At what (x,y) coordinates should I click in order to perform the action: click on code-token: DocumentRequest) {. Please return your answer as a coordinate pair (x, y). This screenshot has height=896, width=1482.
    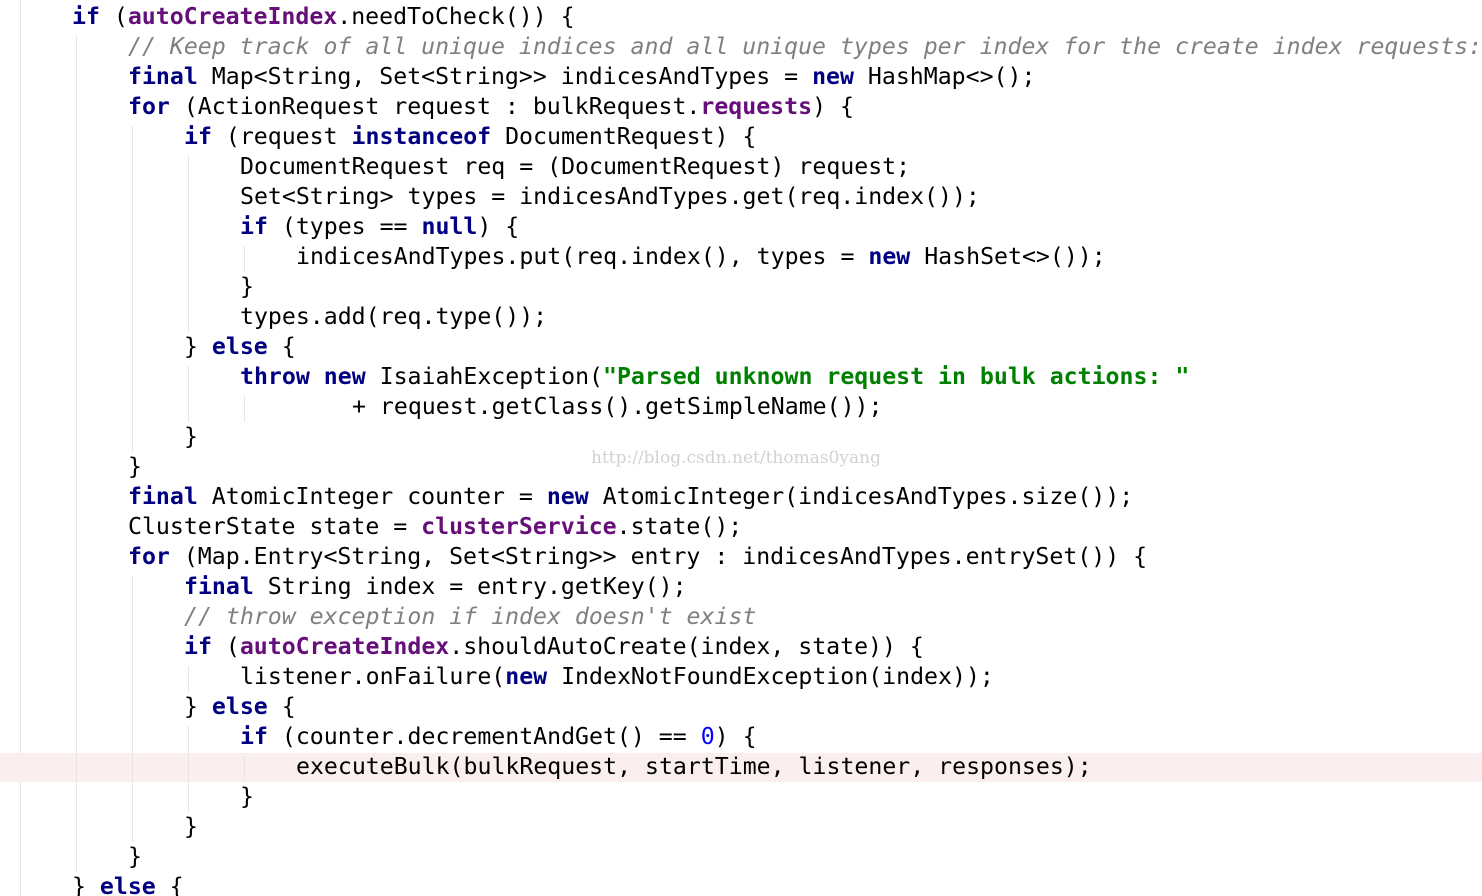
    Looking at the image, I should click on (624, 136).